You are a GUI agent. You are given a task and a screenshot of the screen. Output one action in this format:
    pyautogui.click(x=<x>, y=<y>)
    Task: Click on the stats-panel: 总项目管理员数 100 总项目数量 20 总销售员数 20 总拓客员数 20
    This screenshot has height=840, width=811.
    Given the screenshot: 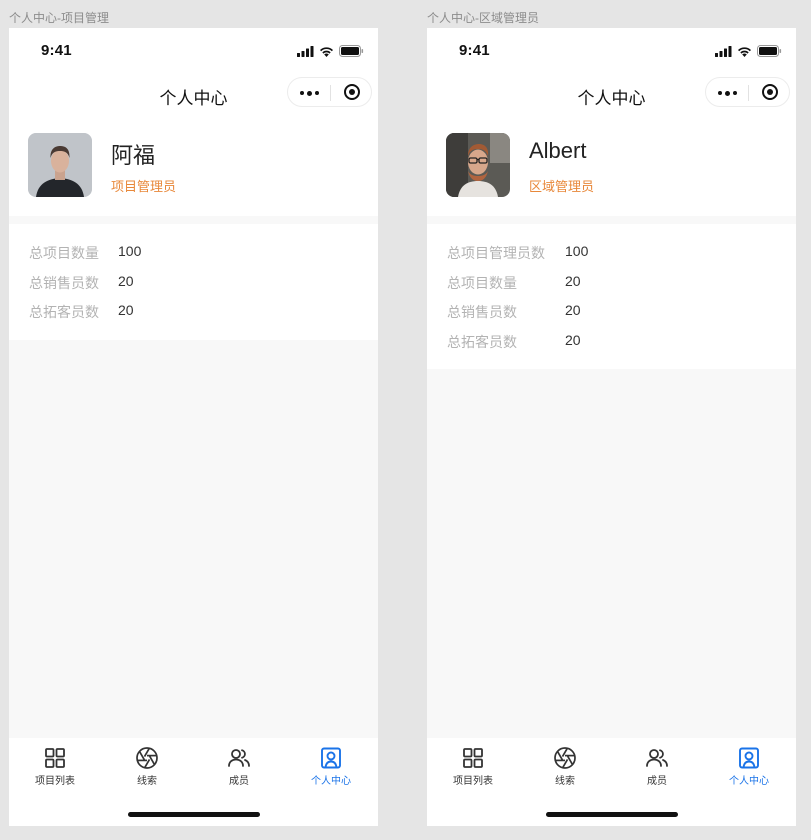 What is the action you would take?
    pyautogui.click(x=611, y=296)
    